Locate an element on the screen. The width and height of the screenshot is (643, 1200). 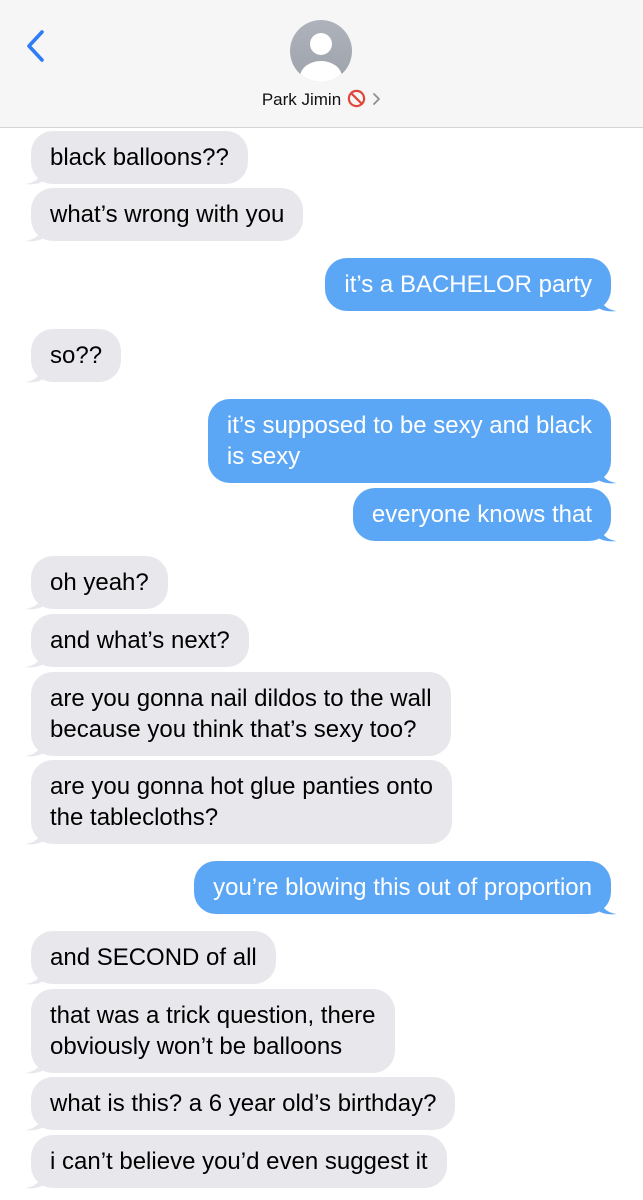
person-silhouette-icon is located at coordinates (321, 57).